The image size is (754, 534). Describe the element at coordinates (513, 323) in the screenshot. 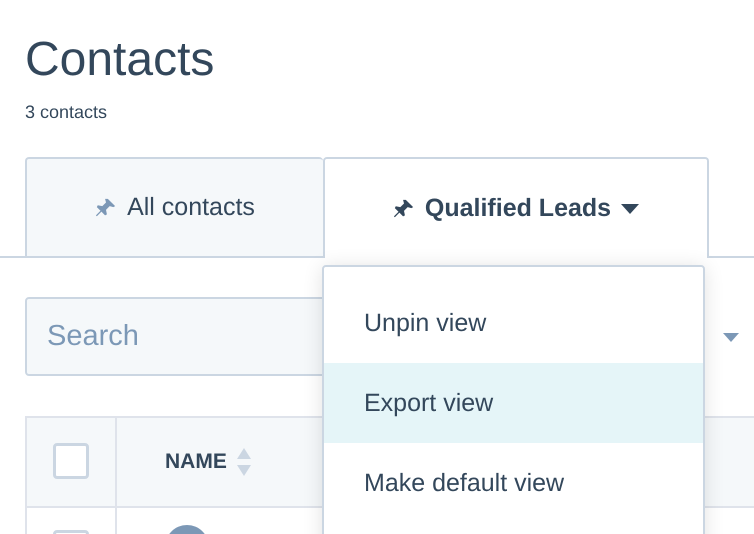

I see `menu-item: Unpin view` at that location.